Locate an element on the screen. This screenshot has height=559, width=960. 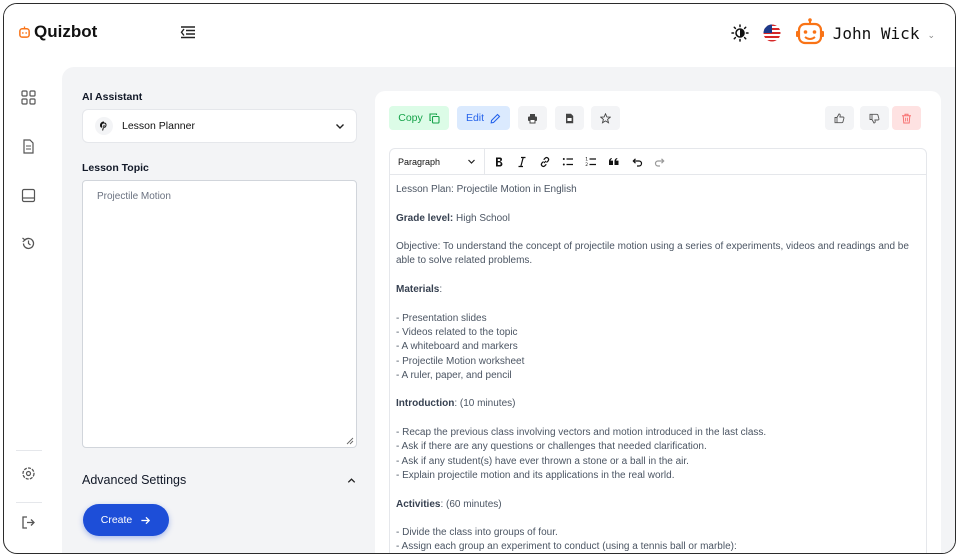
materials-key: Materials is located at coordinates (418, 290).